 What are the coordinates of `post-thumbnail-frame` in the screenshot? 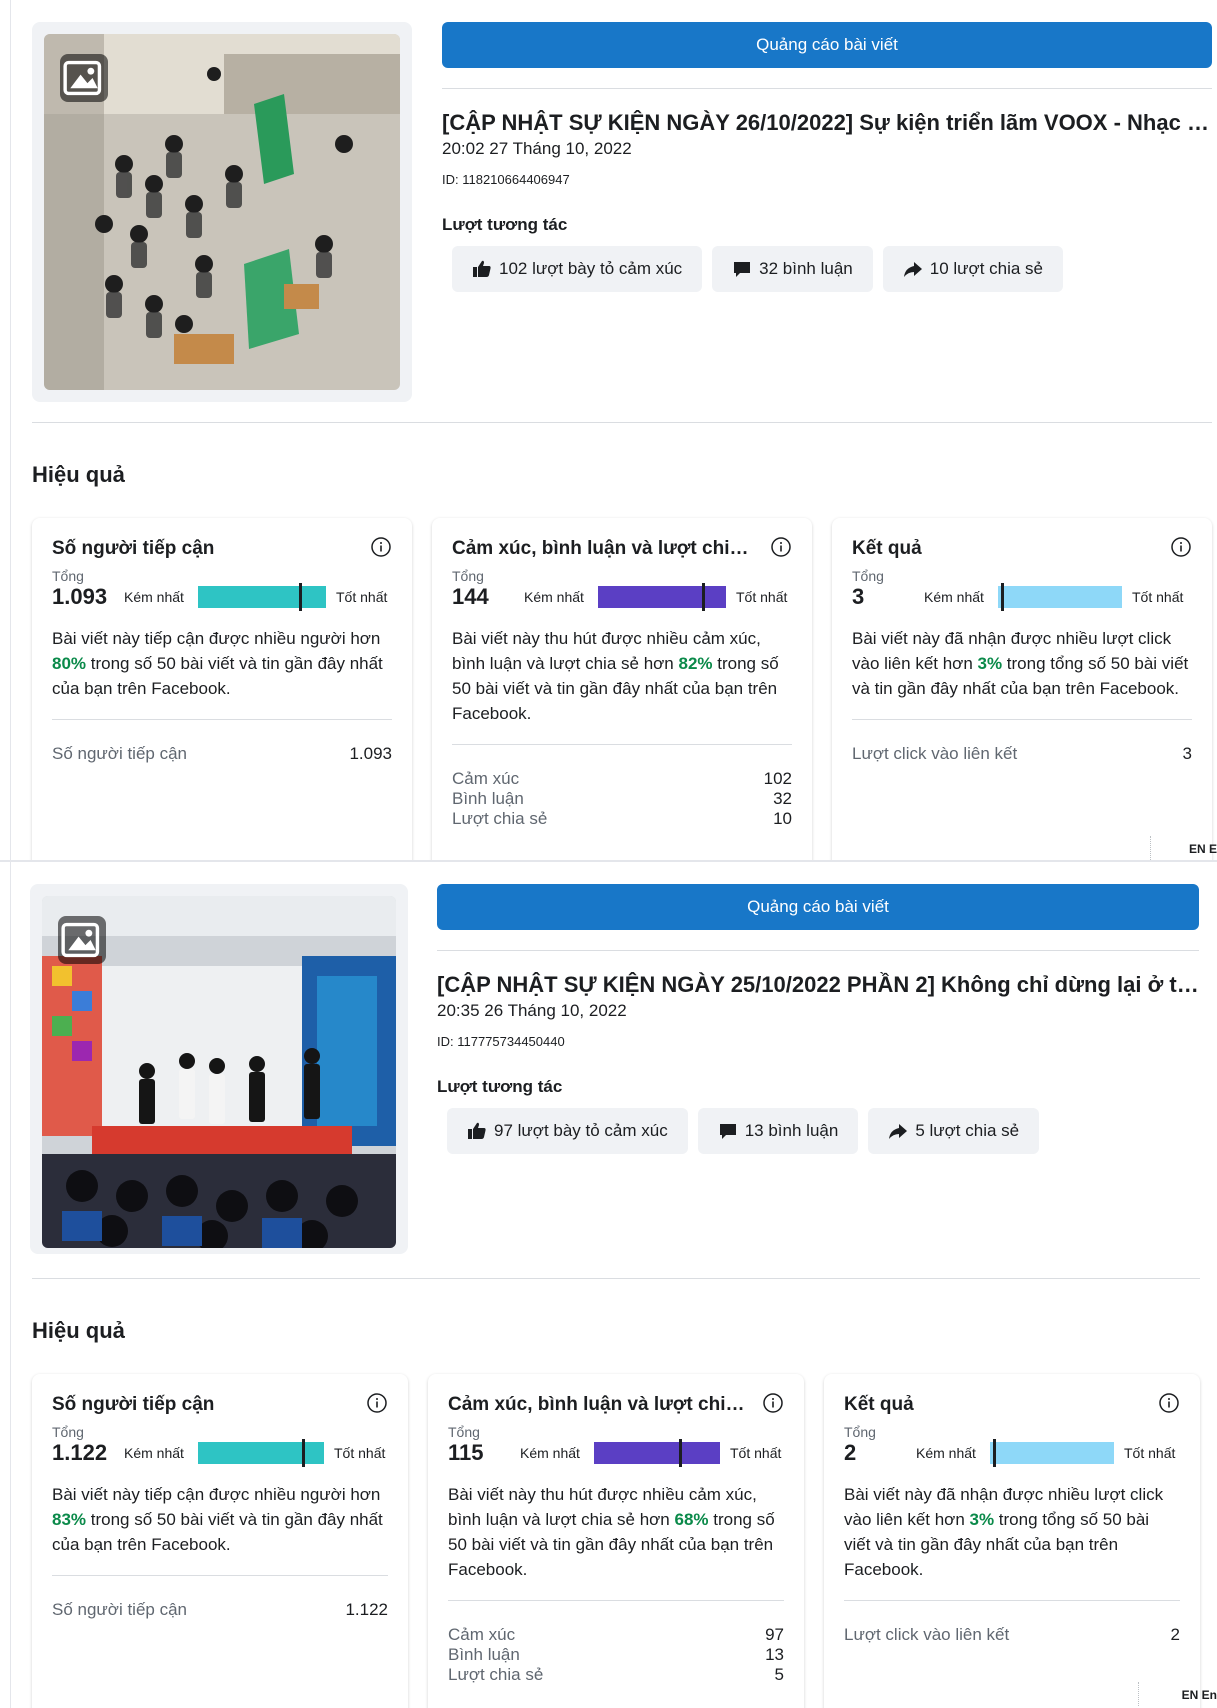 It's located at (219, 1069).